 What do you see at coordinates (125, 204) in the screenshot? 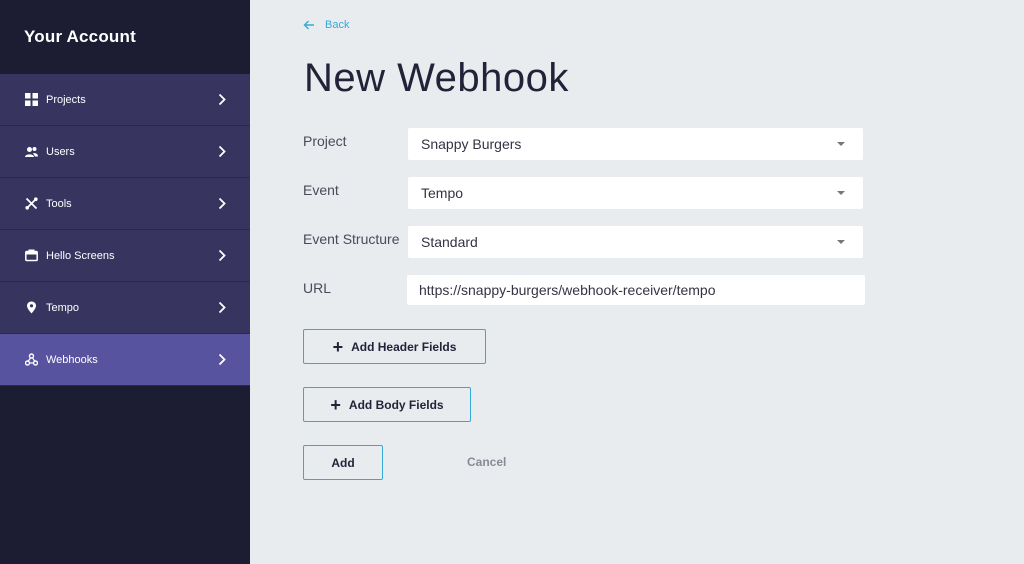
I see `sidebar-item-tools: Tools` at bounding box center [125, 204].